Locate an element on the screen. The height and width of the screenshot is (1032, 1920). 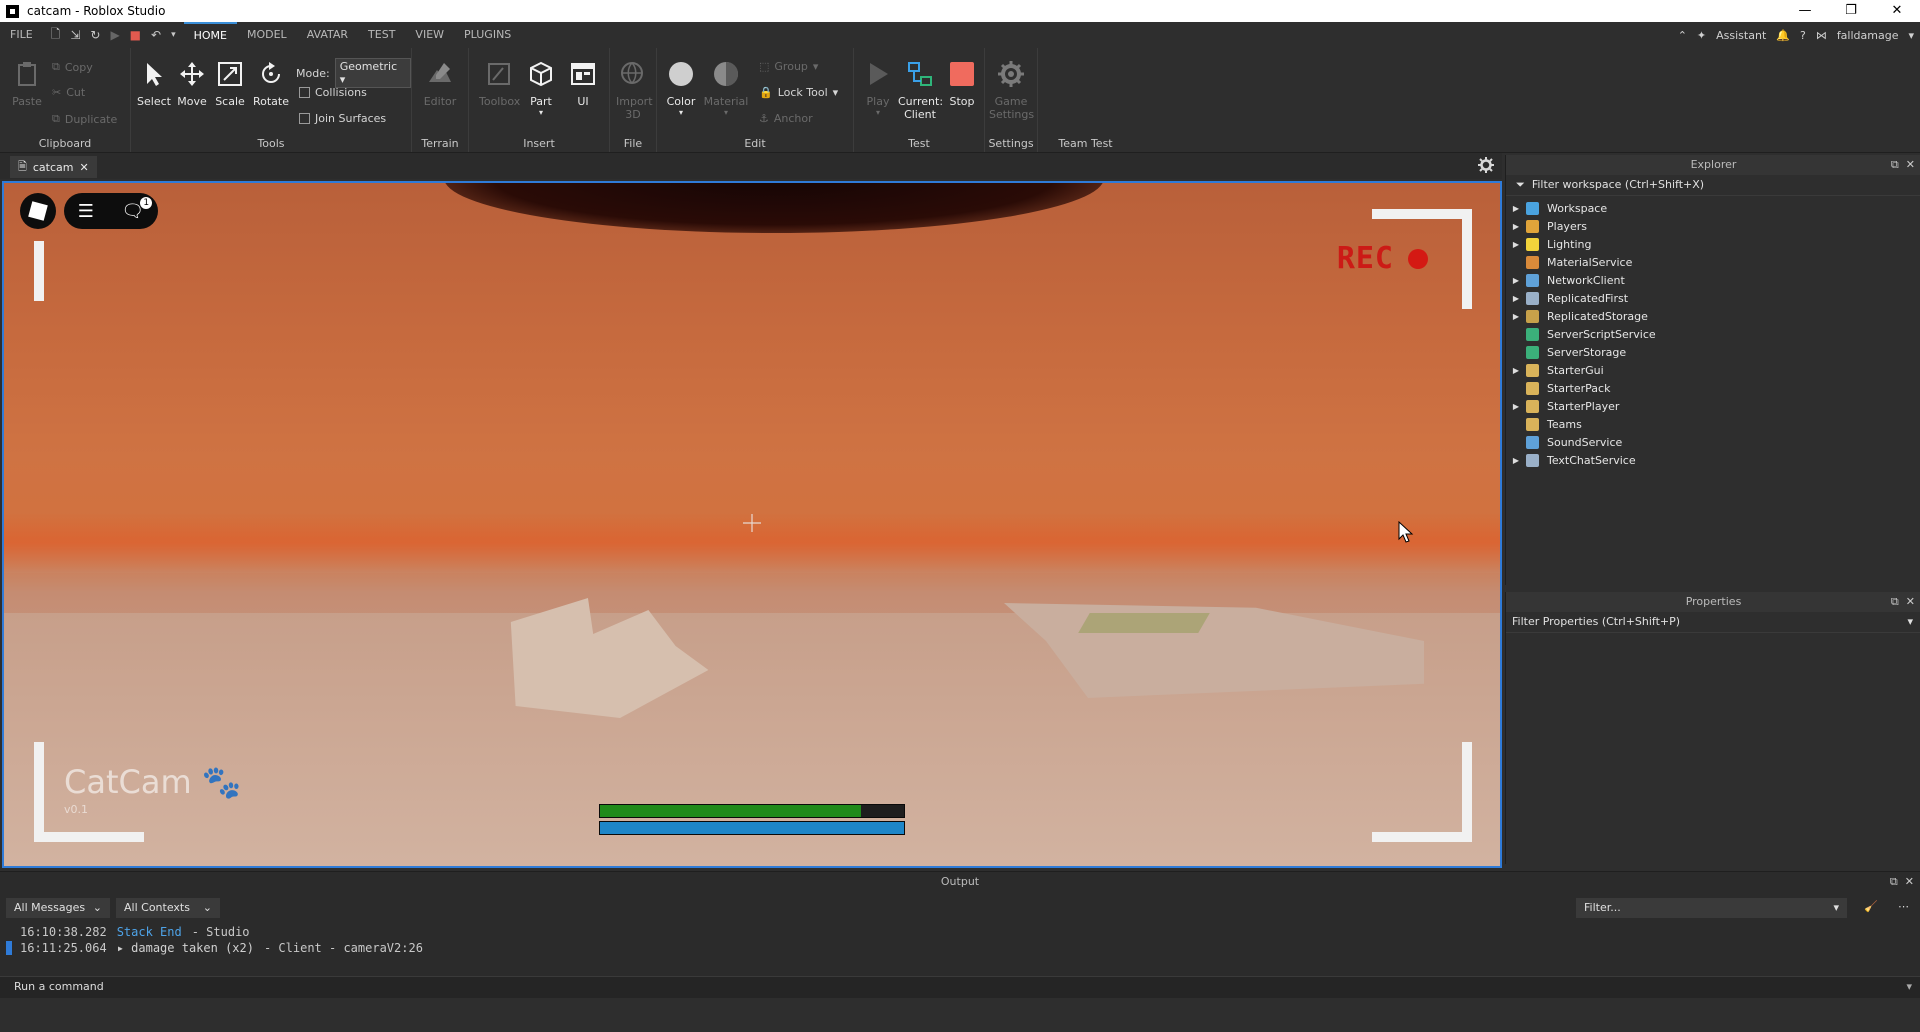
tab-plugins: PLUGINS is located at coordinates (487, 35).